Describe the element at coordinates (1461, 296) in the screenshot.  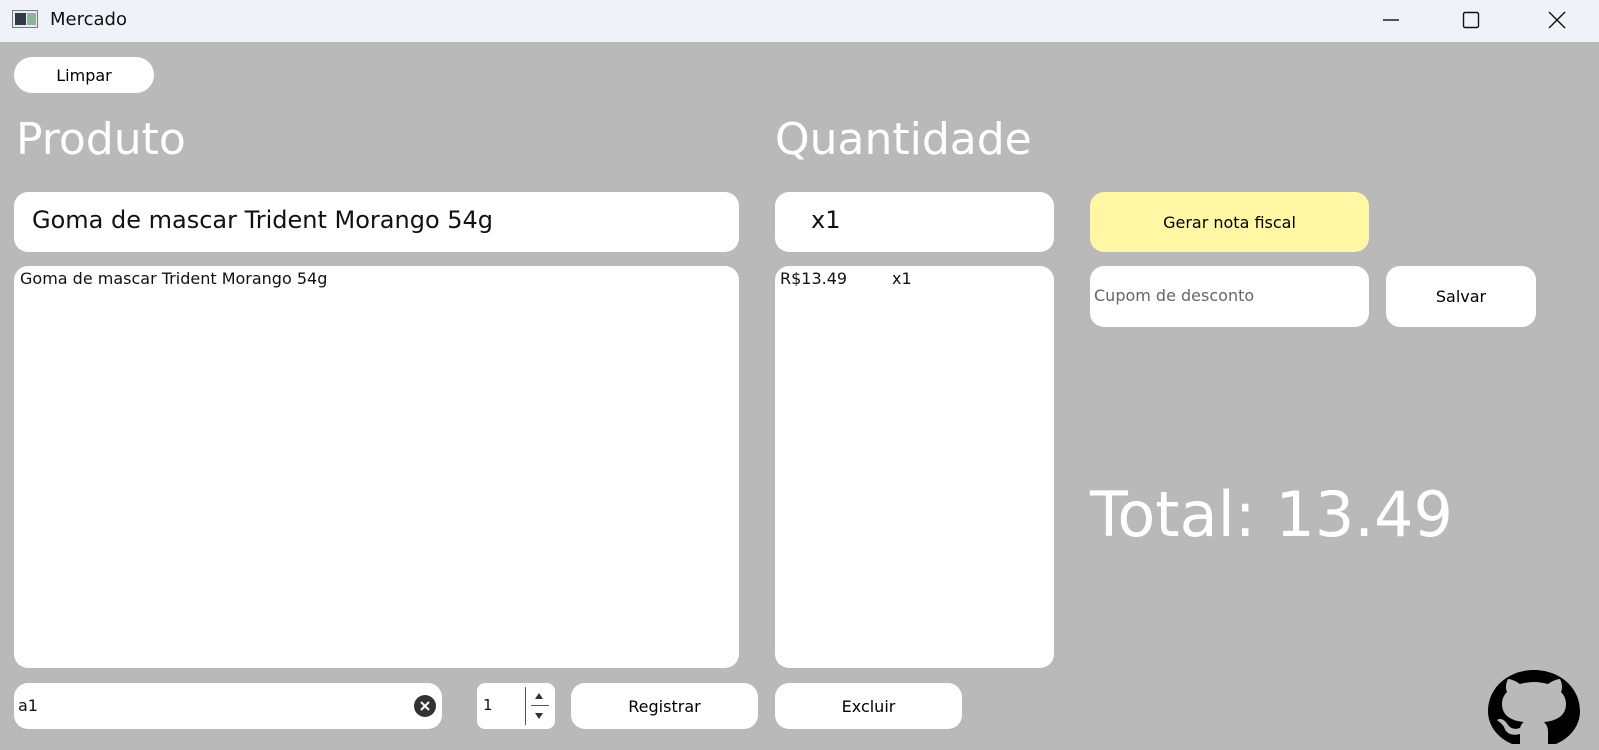
I see `save-button: Salvar` at that location.